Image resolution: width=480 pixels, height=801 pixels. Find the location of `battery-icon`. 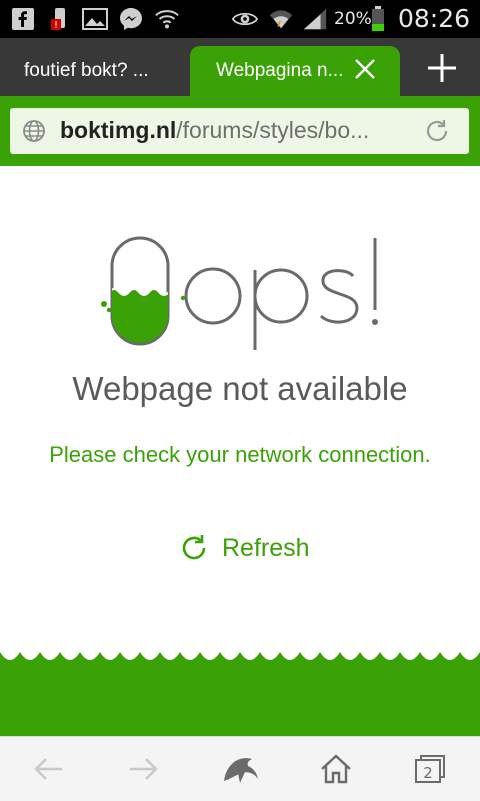

battery-icon is located at coordinates (378, 19).